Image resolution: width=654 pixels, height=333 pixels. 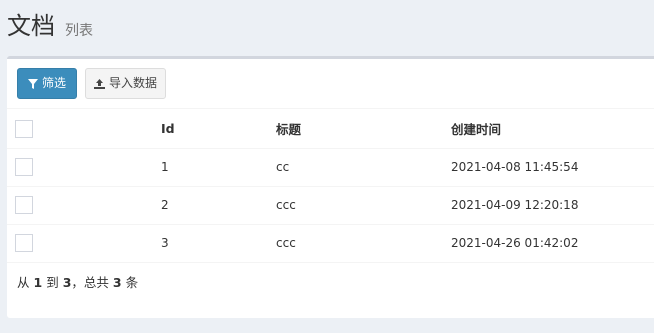 I want to click on pagination-summary: 从 1 到 3，总共 3 条, so click(x=78, y=282).